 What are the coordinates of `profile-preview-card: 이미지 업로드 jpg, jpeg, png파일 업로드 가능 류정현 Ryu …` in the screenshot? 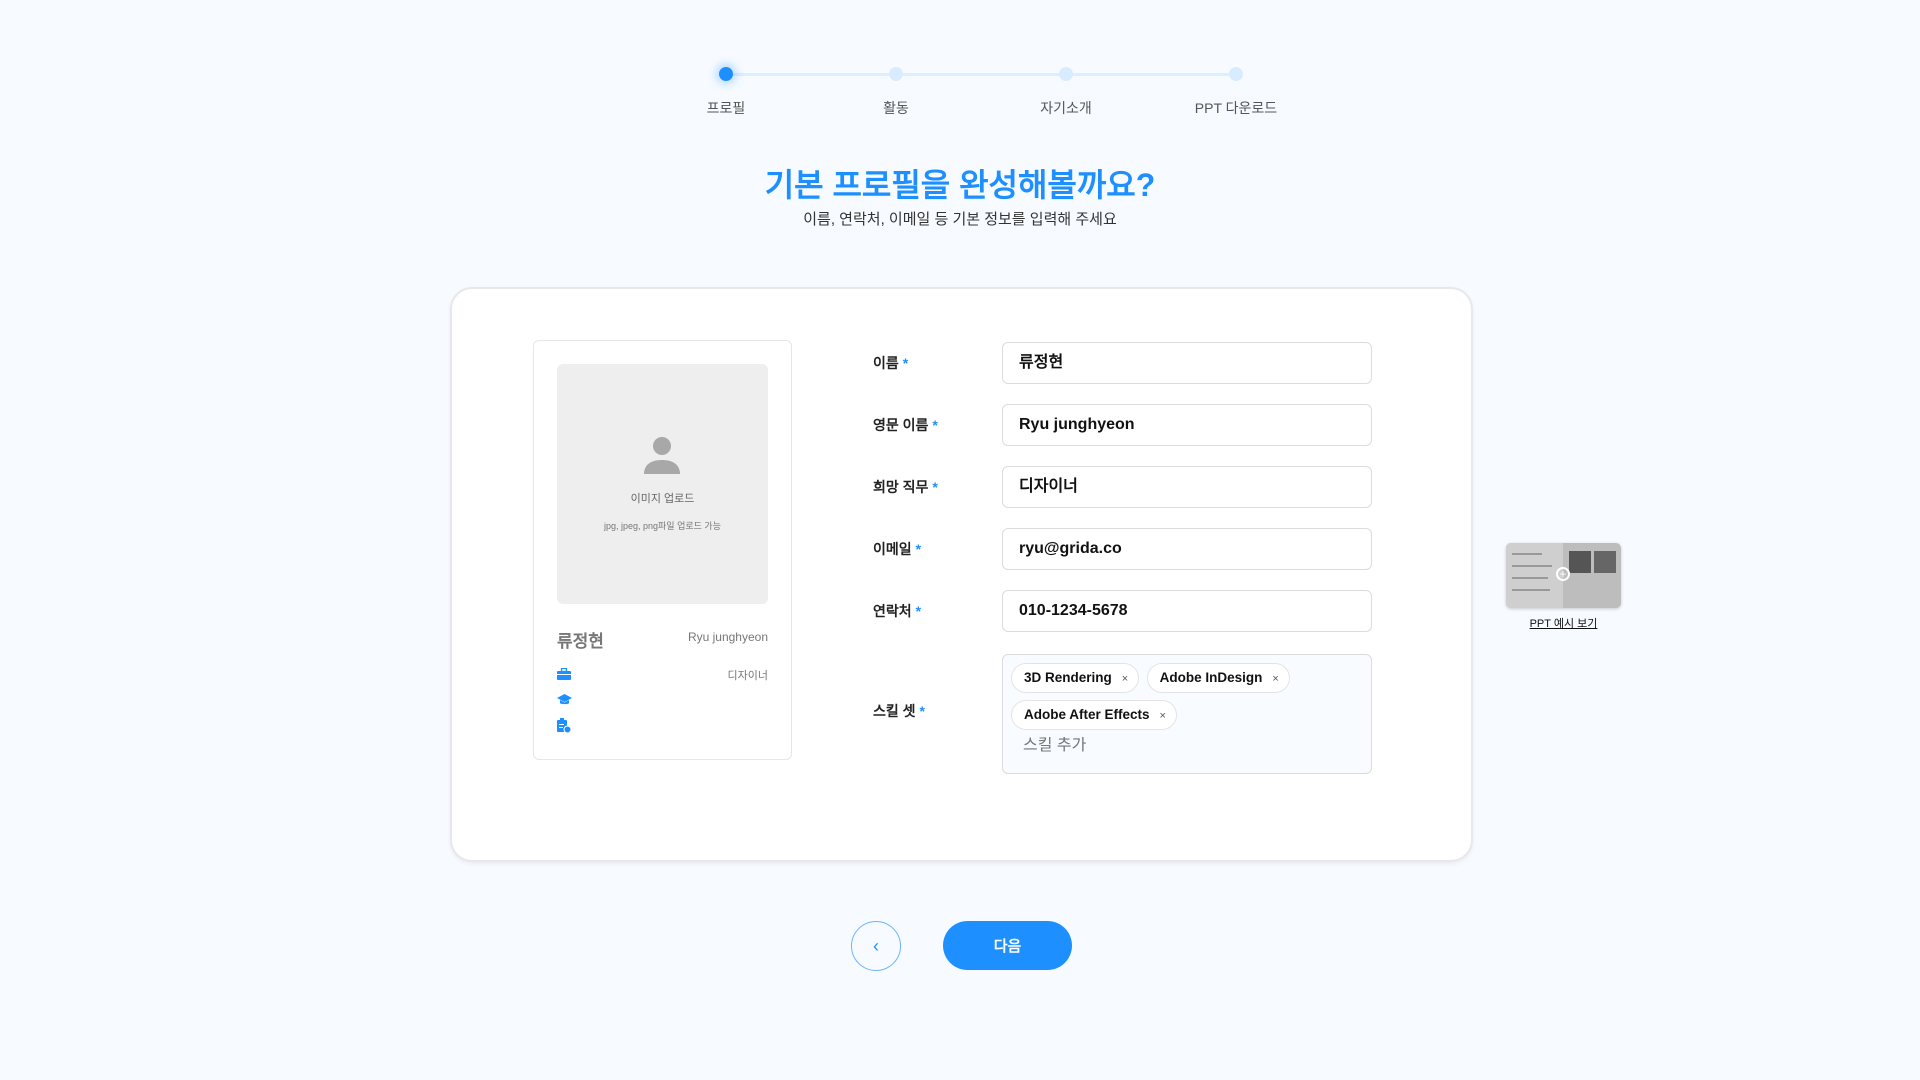 It's located at (662, 550).